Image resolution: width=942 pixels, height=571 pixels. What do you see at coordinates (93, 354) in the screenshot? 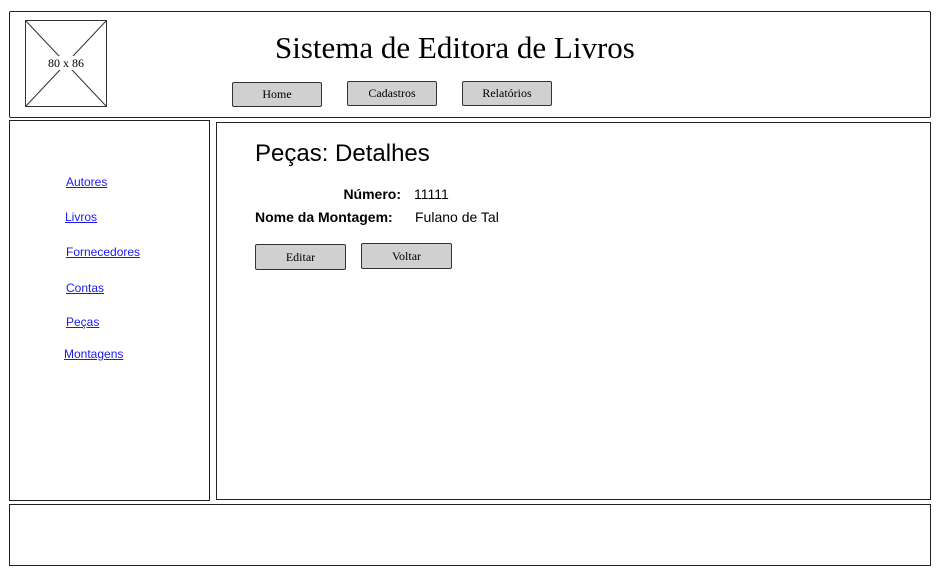
I see `sidebar-item-montagens: Montagens` at bounding box center [93, 354].